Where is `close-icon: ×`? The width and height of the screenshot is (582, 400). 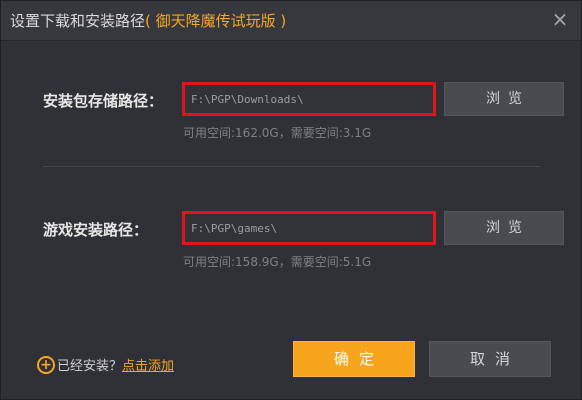 close-icon: × is located at coordinates (560, 19).